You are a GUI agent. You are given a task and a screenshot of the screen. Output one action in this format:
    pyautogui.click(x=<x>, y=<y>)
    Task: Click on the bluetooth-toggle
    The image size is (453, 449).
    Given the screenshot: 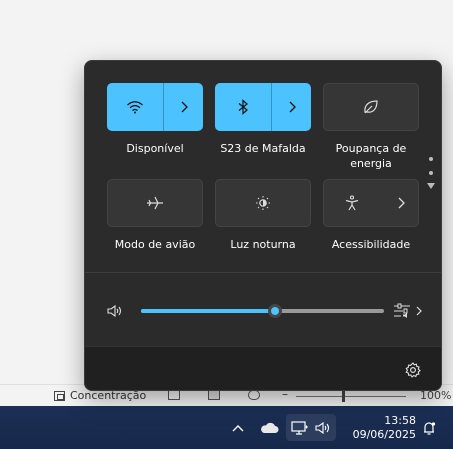 What is the action you would take?
    pyautogui.click(x=243, y=107)
    